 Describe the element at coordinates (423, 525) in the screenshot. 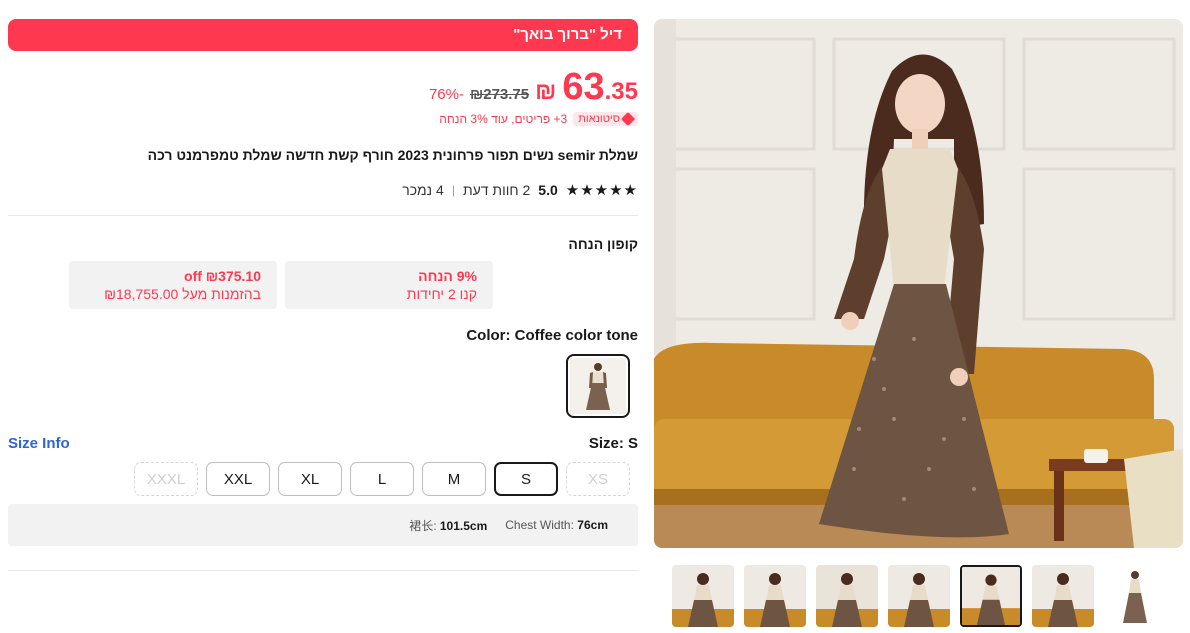

I see `length-label: 裙长:` at that location.